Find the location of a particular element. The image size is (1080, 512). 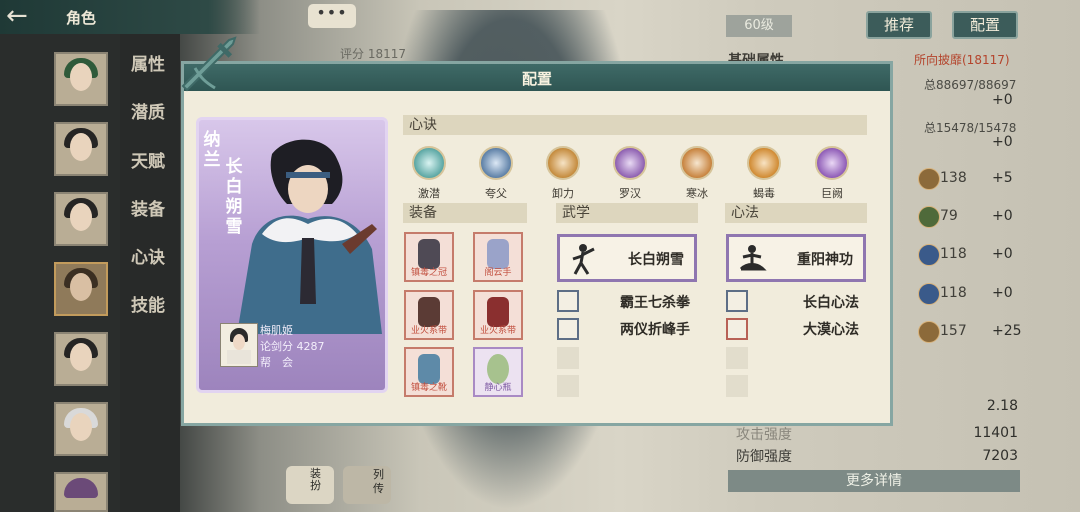

meditation-pose-icon is located at coordinates (753, 258).